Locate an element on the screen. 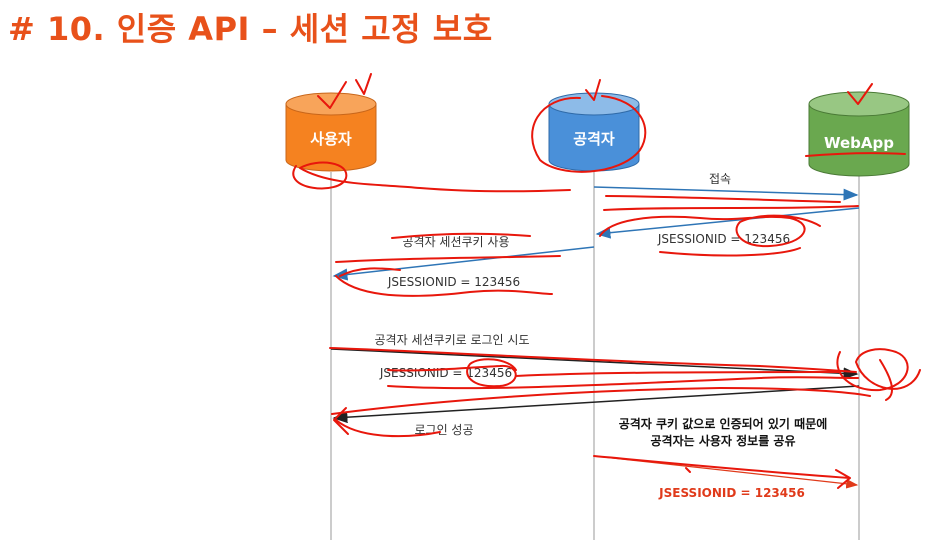 Image resolution: width=933 pixels, height=540 pixels. label-session-id-2: JSESSIONID = 123456 is located at coordinates (453, 282).